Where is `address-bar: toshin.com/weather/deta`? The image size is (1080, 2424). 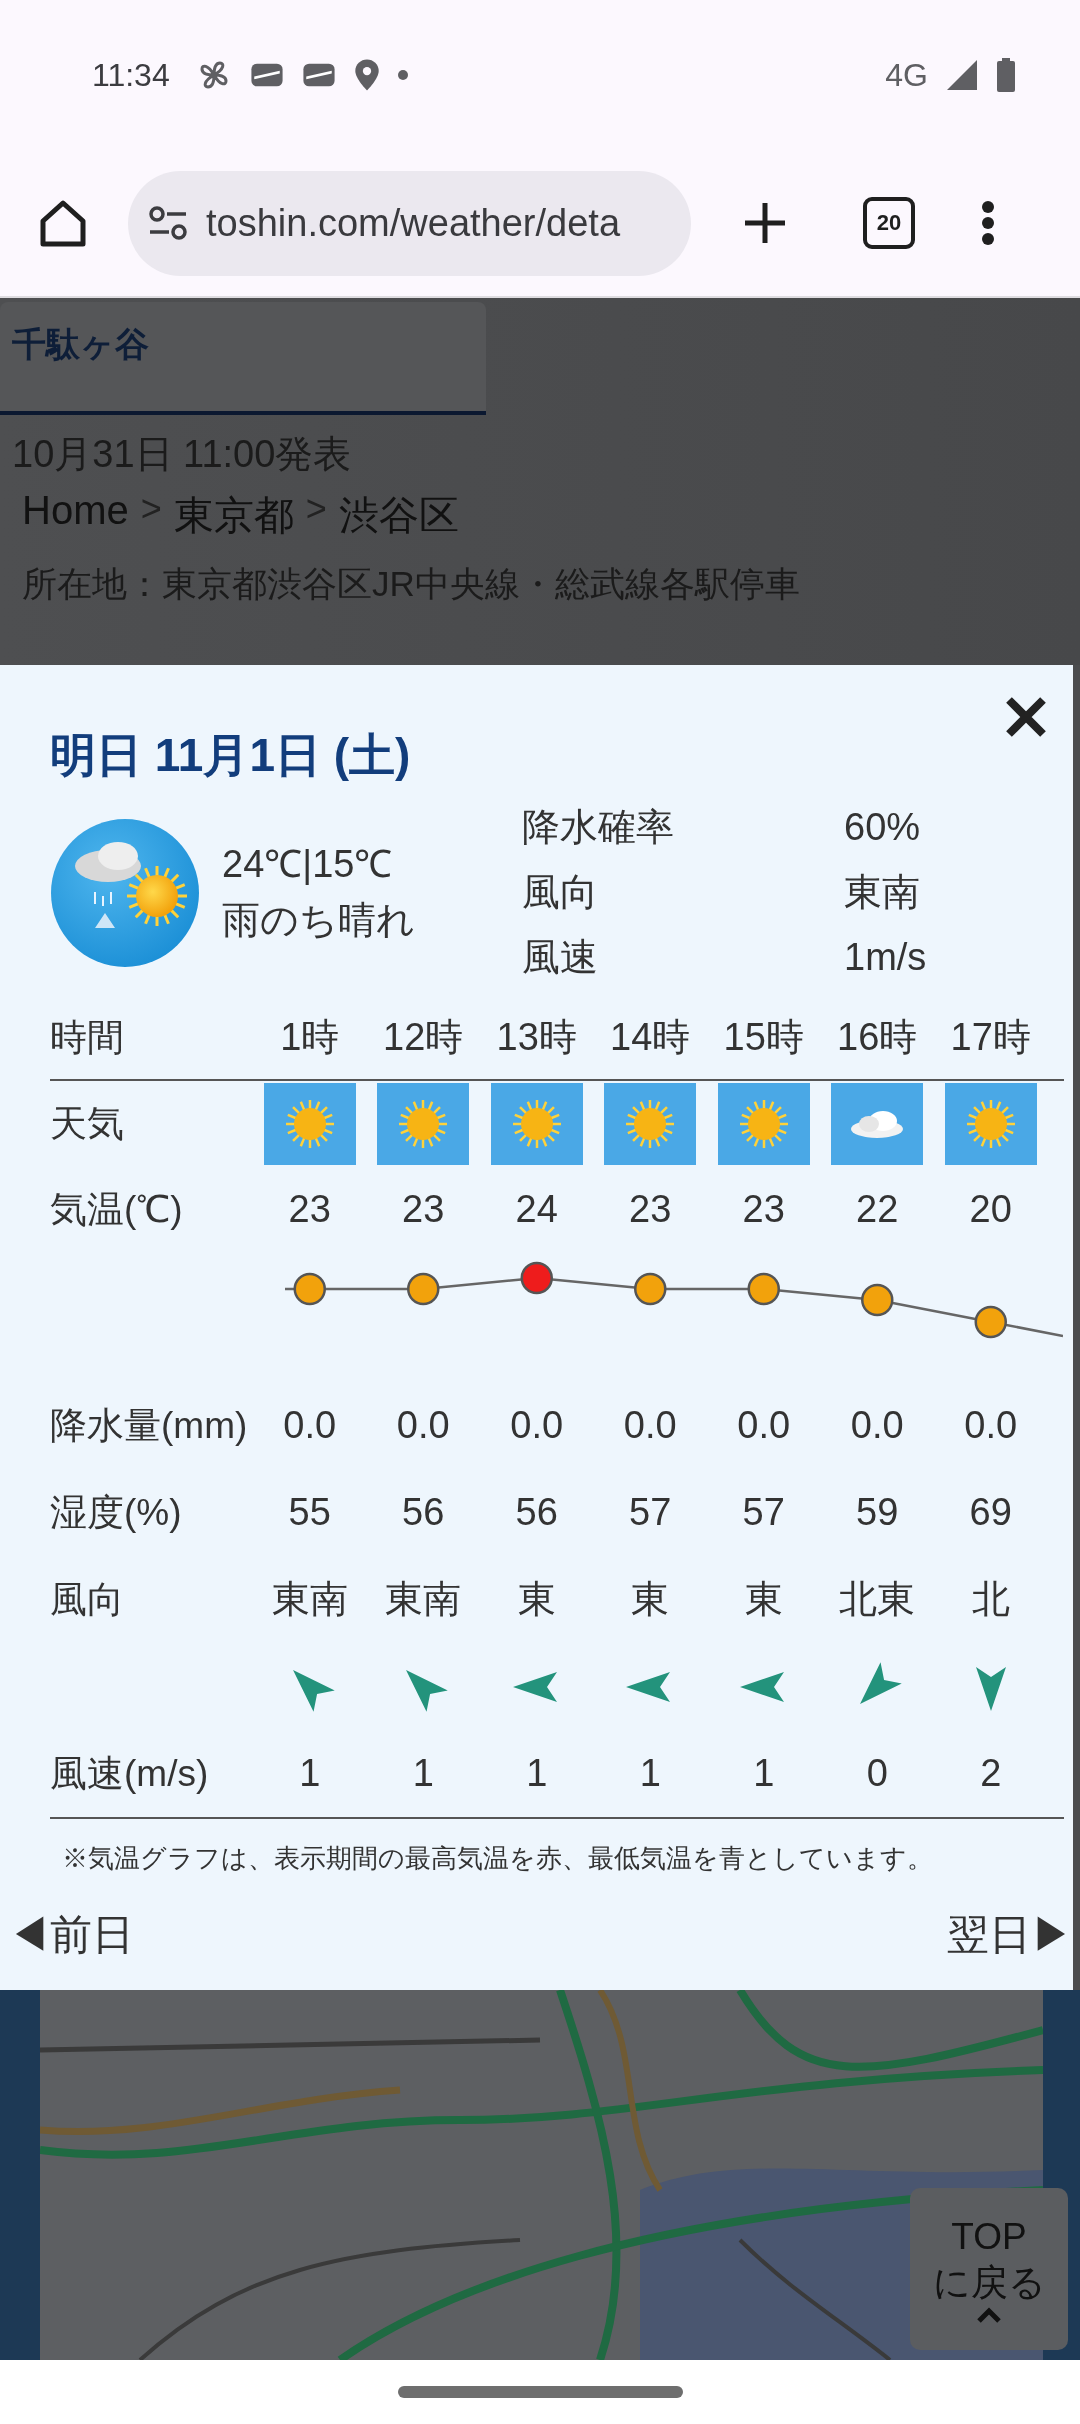
address-bar: toshin.com/weather/deta is located at coordinates (409, 223).